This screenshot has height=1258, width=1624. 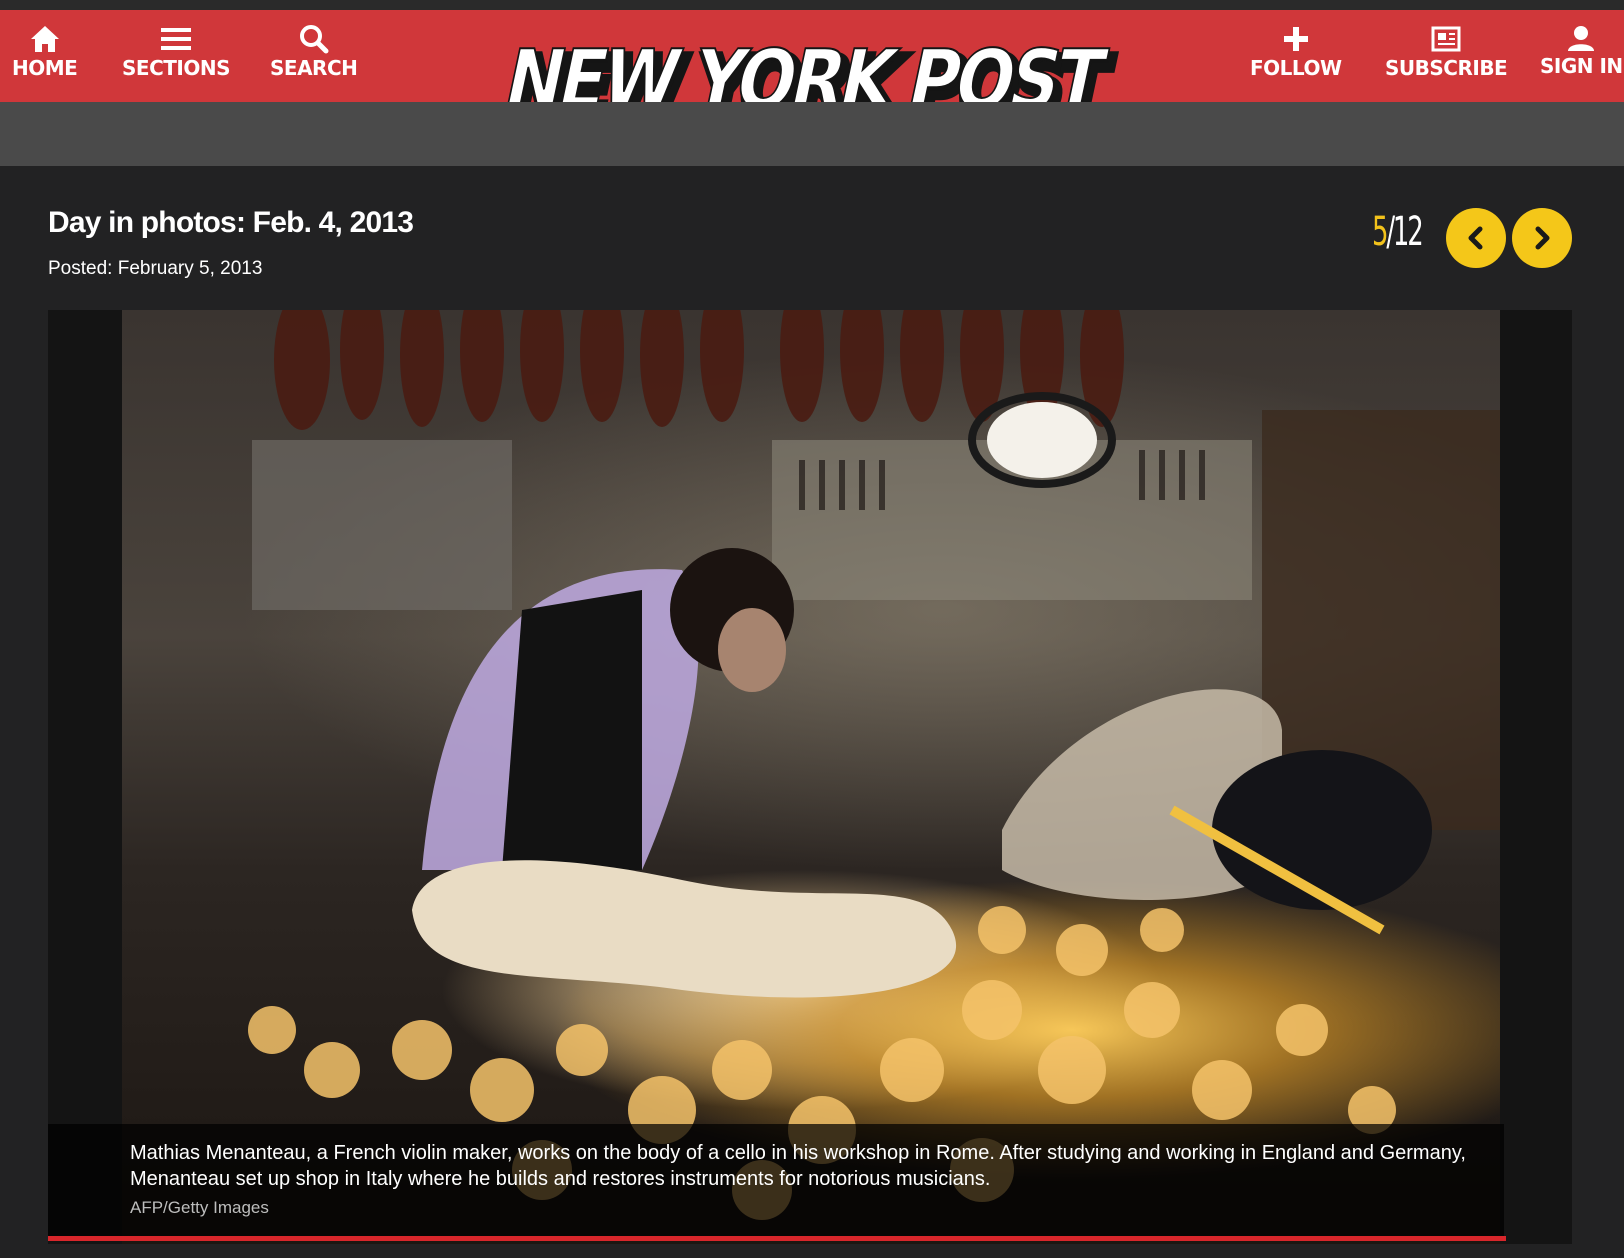 I want to click on nav-search: SEARCH, so click(x=314, y=52).